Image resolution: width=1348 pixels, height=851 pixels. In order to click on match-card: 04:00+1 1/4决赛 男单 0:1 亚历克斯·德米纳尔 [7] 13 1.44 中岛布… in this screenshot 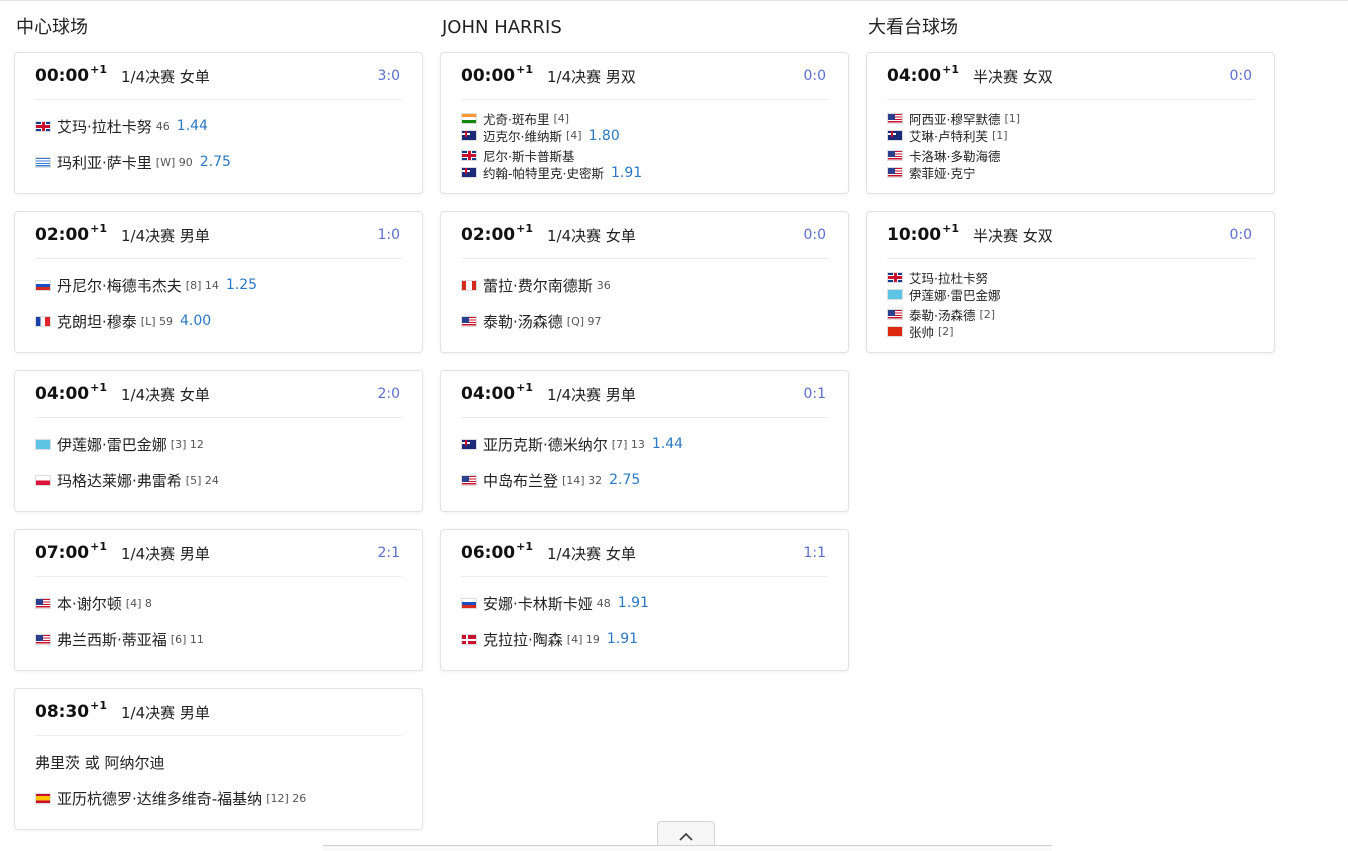, I will do `click(644, 441)`.